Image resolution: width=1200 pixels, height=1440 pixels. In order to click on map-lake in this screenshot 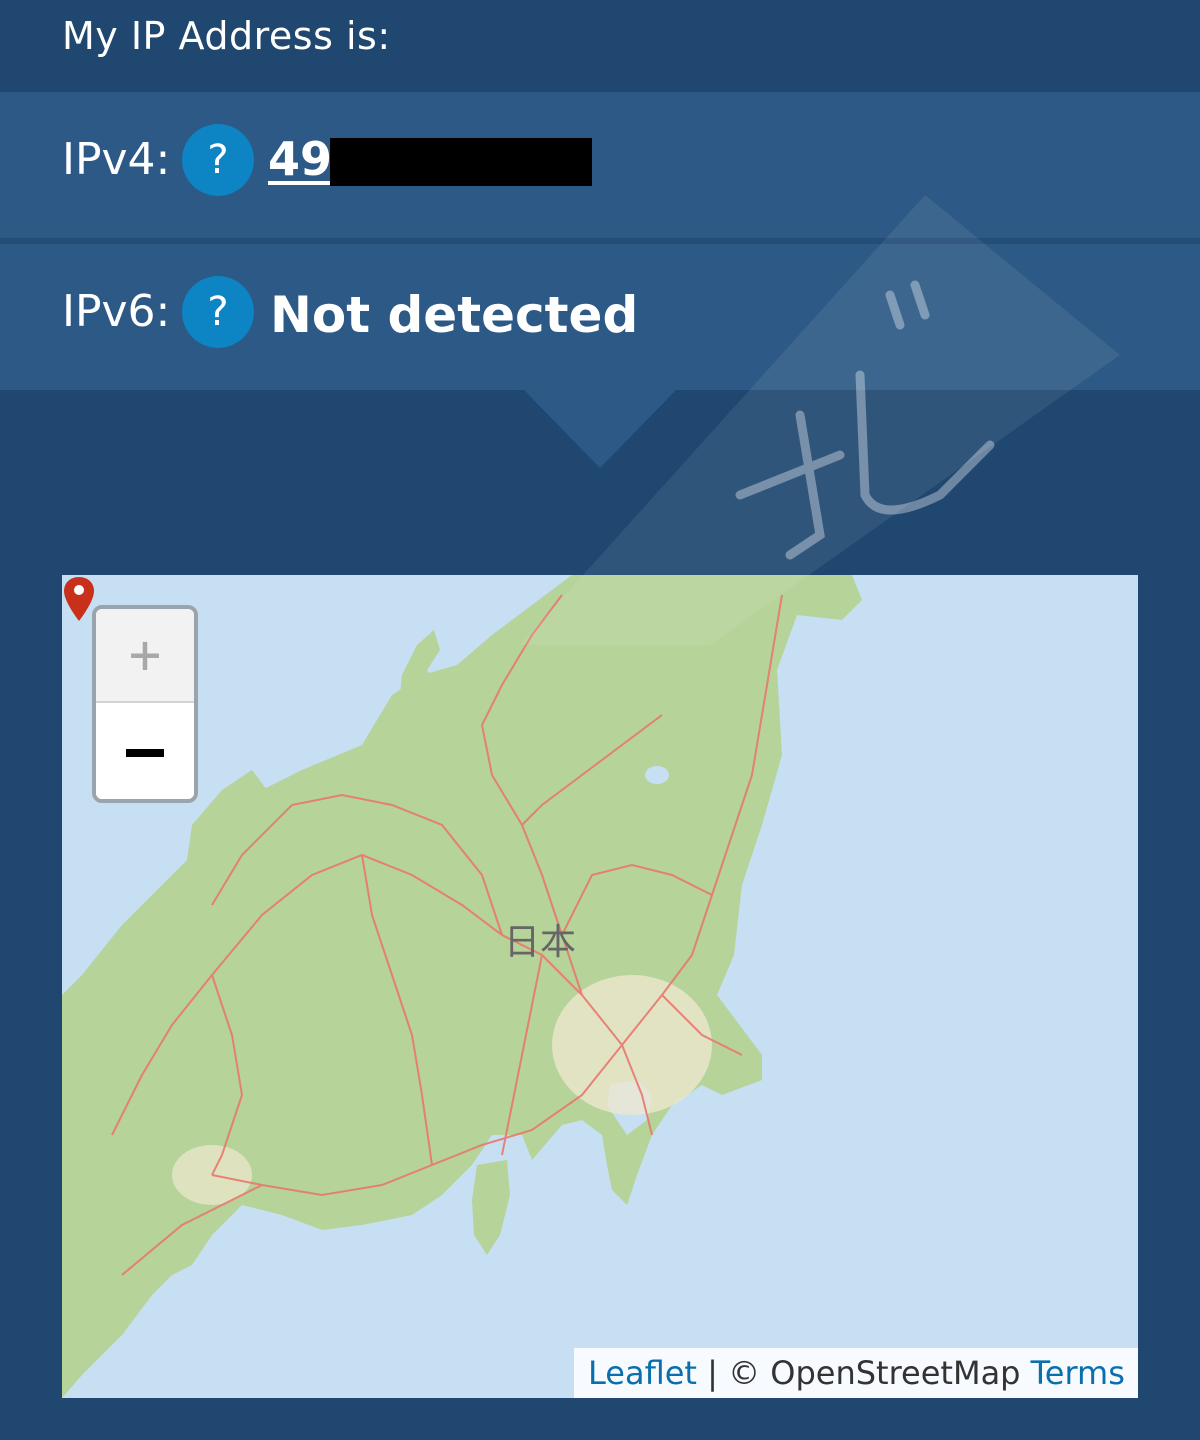, I will do `click(657, 775)`.